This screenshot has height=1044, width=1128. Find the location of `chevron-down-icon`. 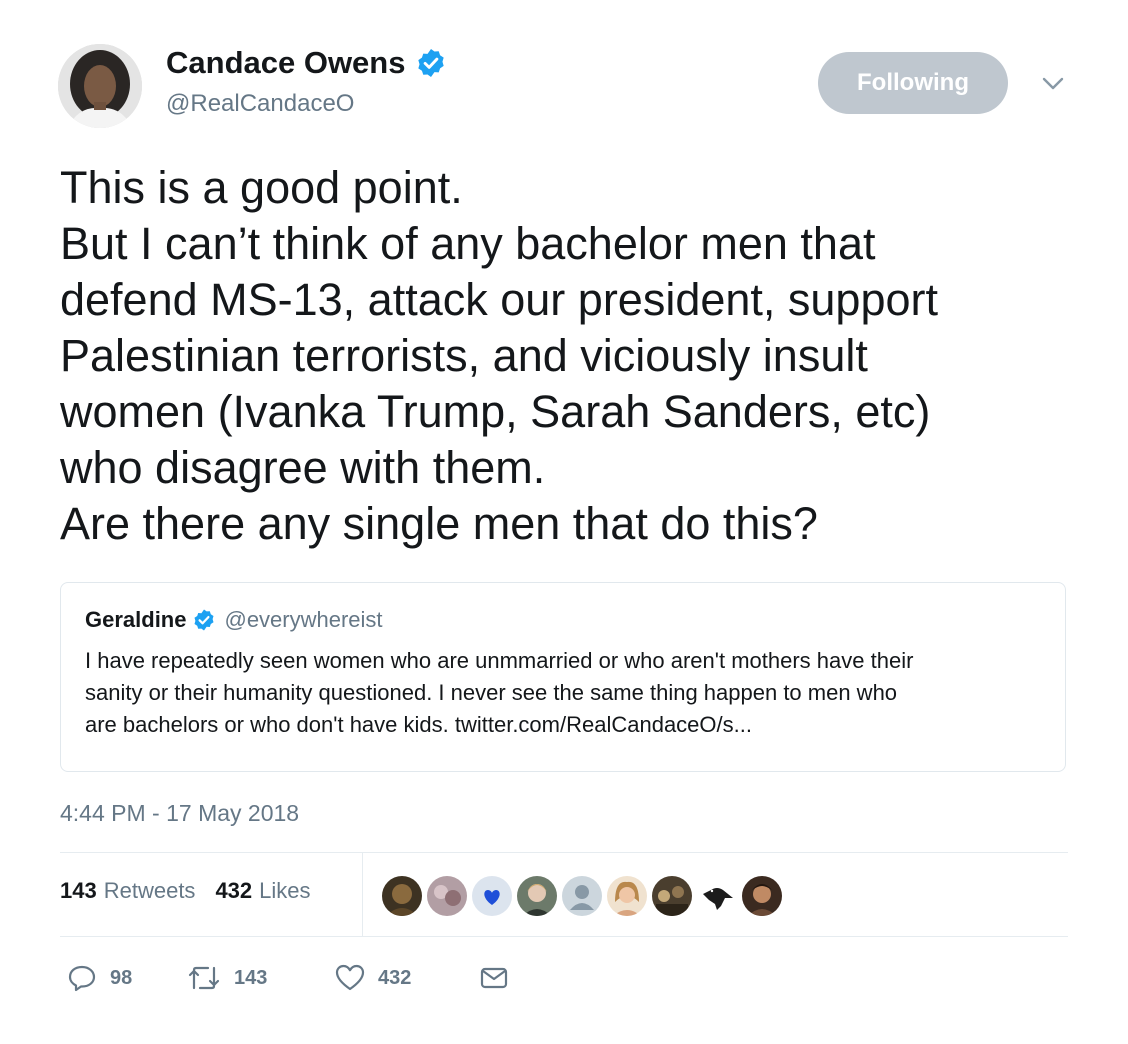

chevron-down-icon is located at coordinates (1053, 84).